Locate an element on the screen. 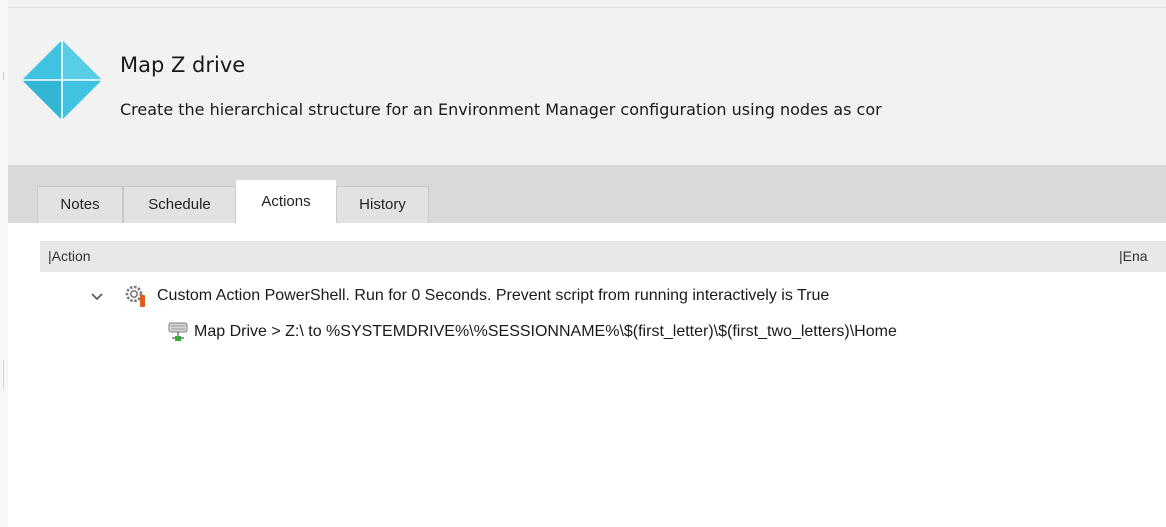 This screenshot has height=527, width=1166. network-drive-icon is located at coordinates (178, 331).